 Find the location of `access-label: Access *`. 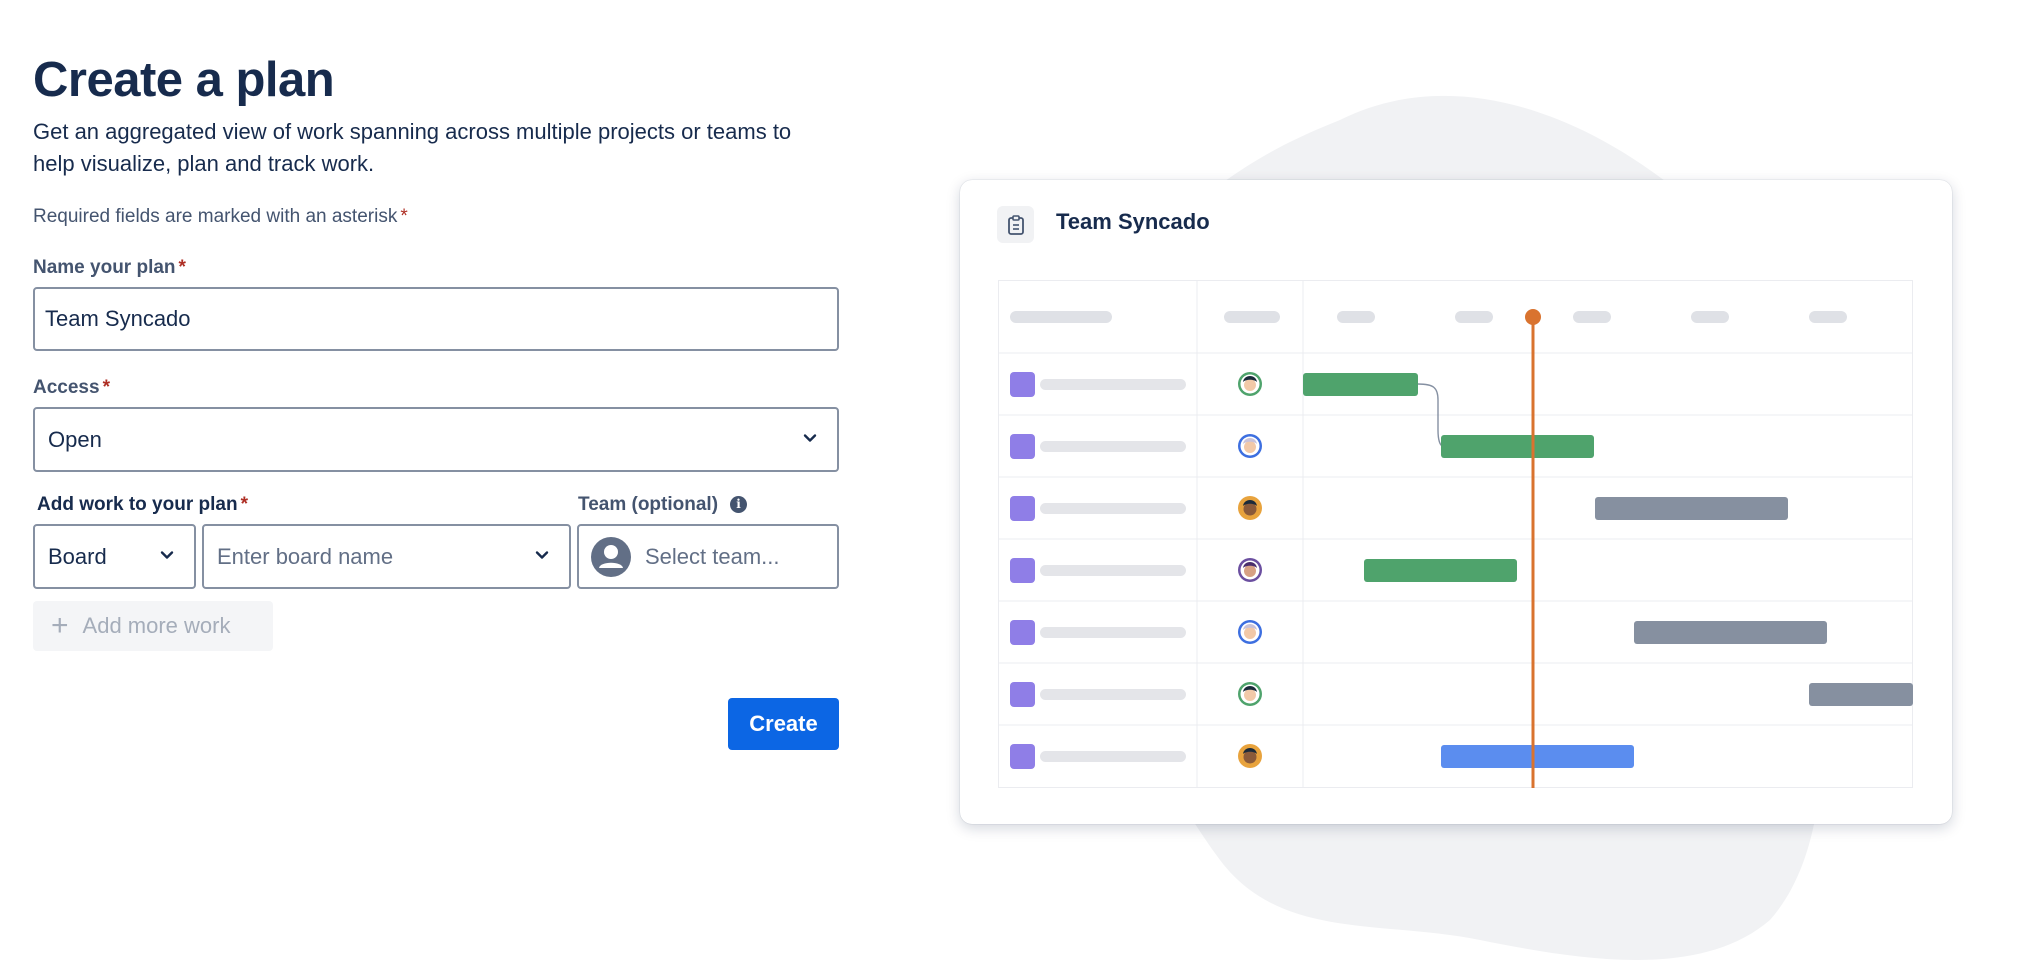

access-label: Access * is located at coordinates (71, 388).